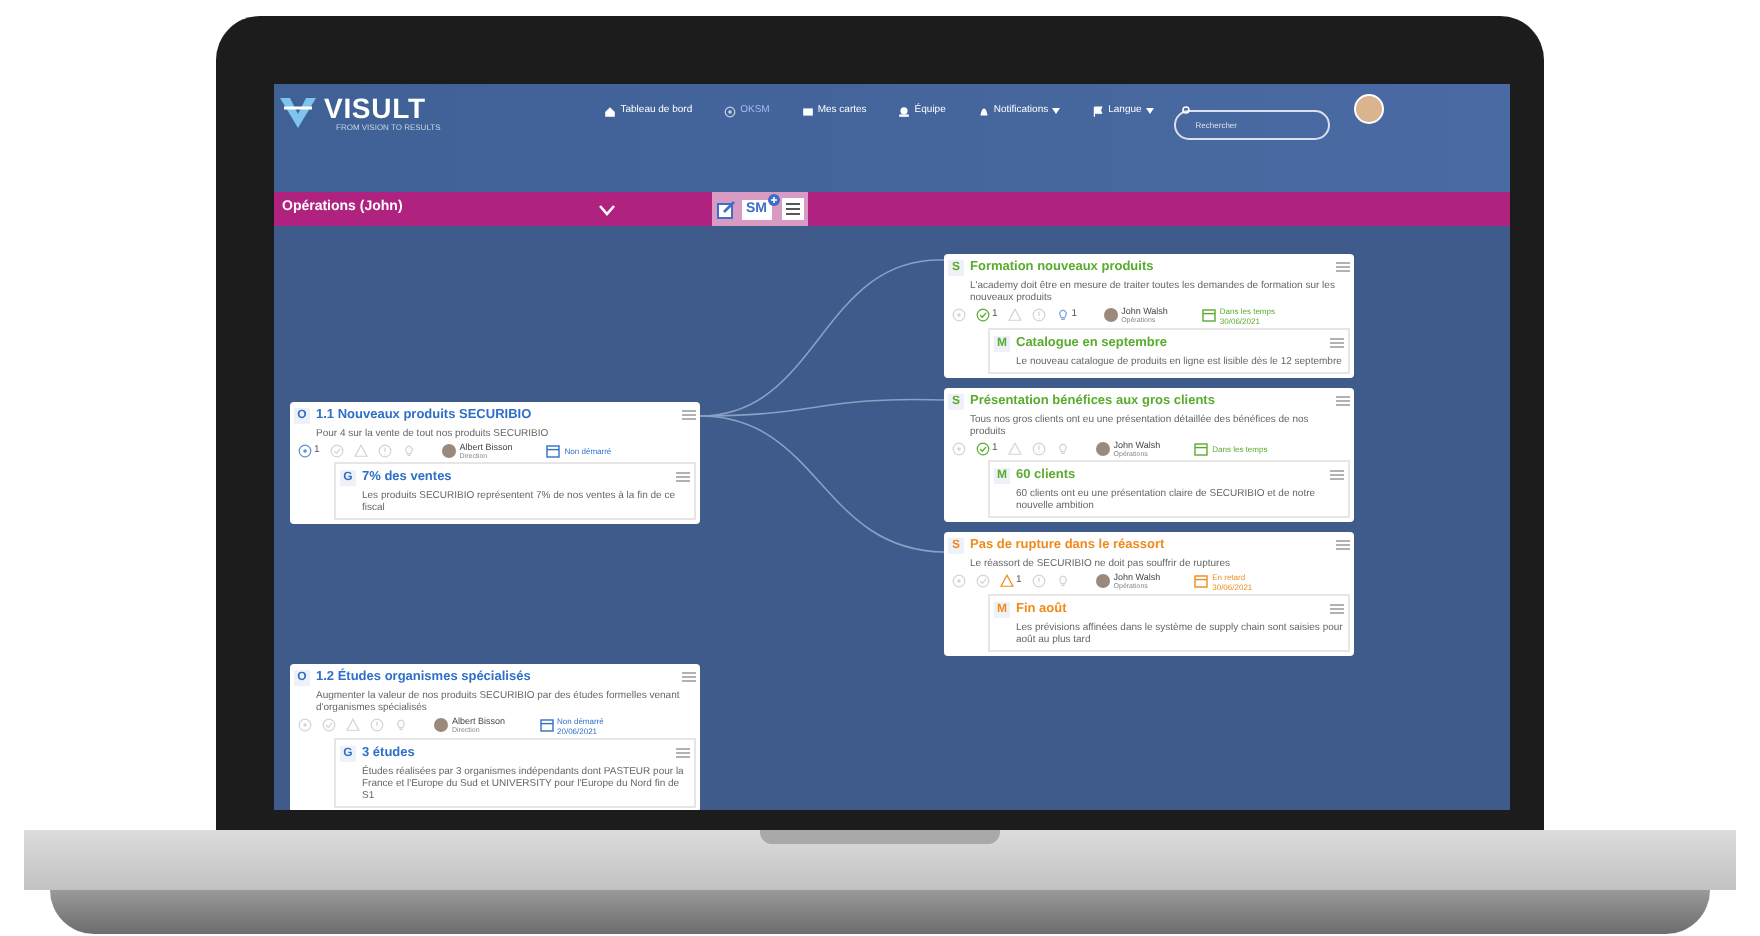  What do you see at coordinates (904, 111) in the screenshot?
I see `team-icon` at bounding box center [904, 111].